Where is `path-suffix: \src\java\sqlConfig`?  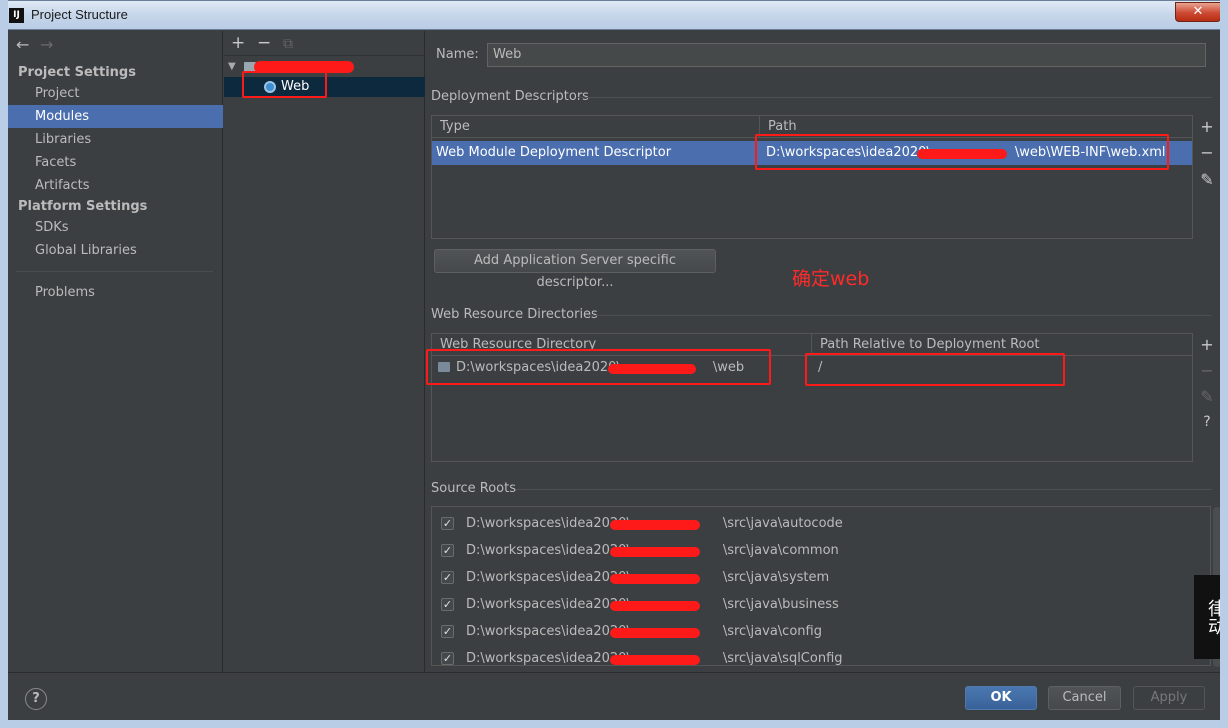
path-suffix: \src\java\sqlConfig is located at coordinates (782, 658).